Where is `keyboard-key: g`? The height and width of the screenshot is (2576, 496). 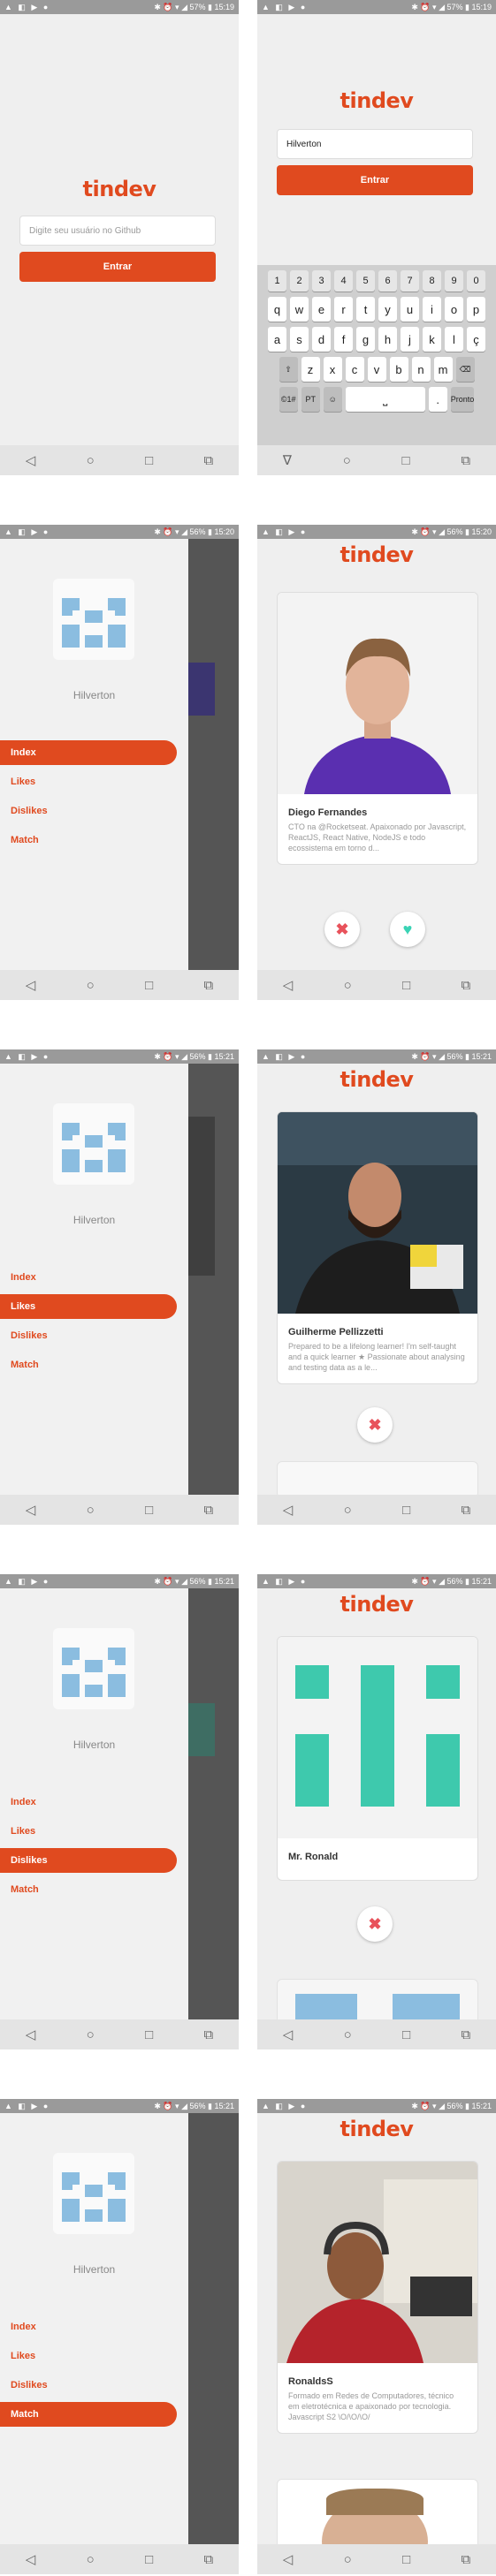 keyboard-key: g is located at coordinates (365, 340).